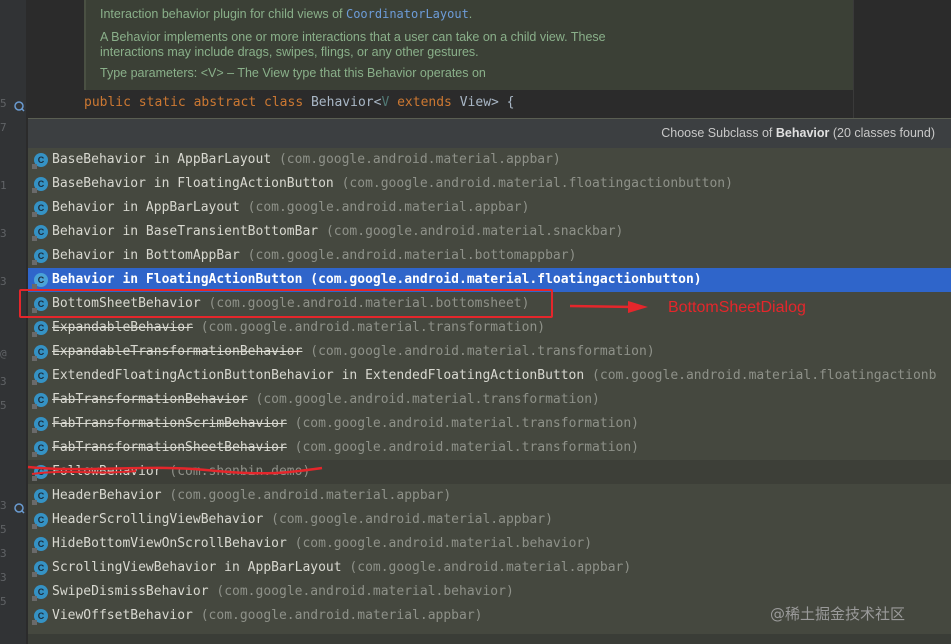 The image size is (951, 644). Describe the element at coordinates (3, 127) in the screenshot. I see `line-number: 7` at that location.